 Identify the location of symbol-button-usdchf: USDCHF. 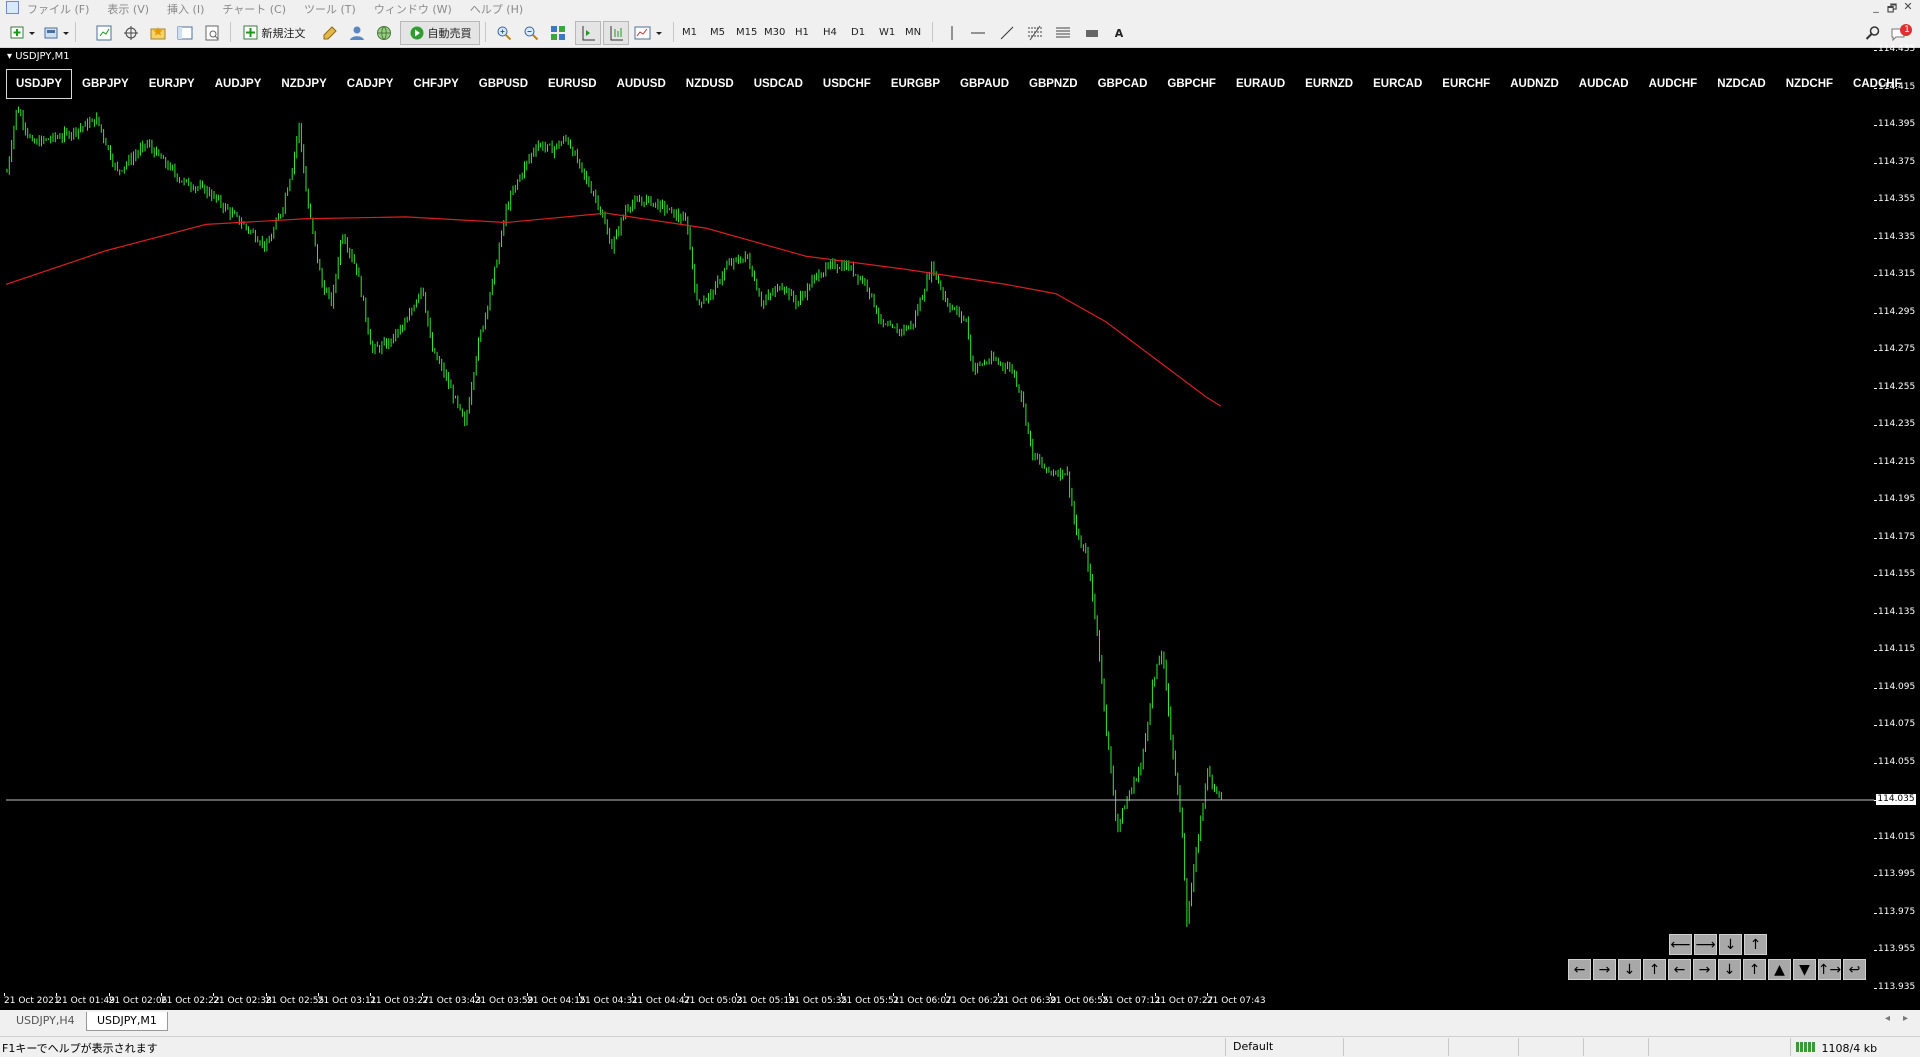
(847, 84).